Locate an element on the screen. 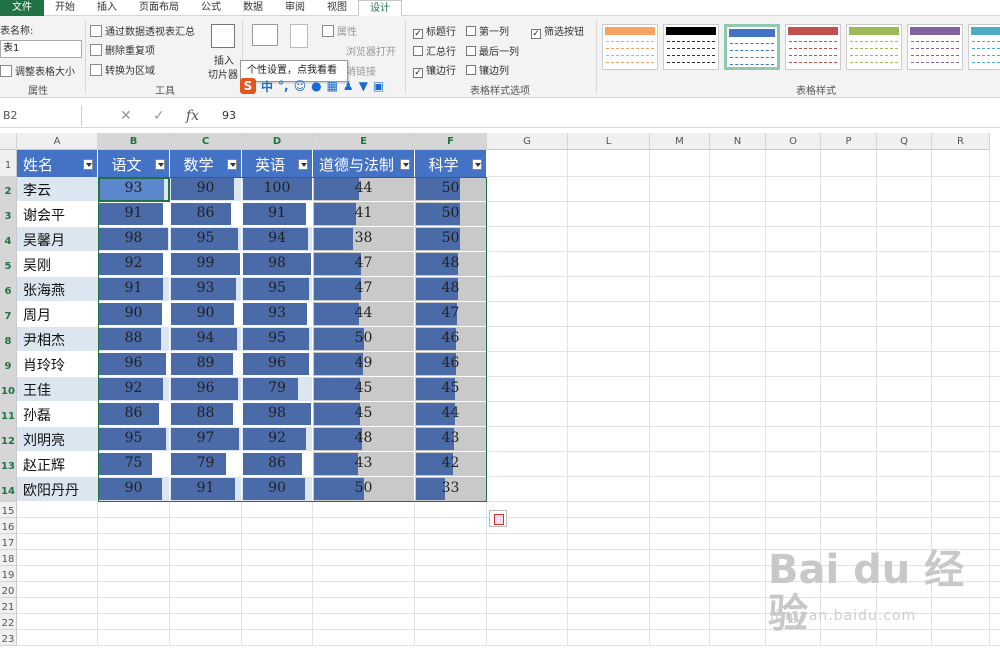  table-cell-value: 48 is located at coordinates (364, 439).